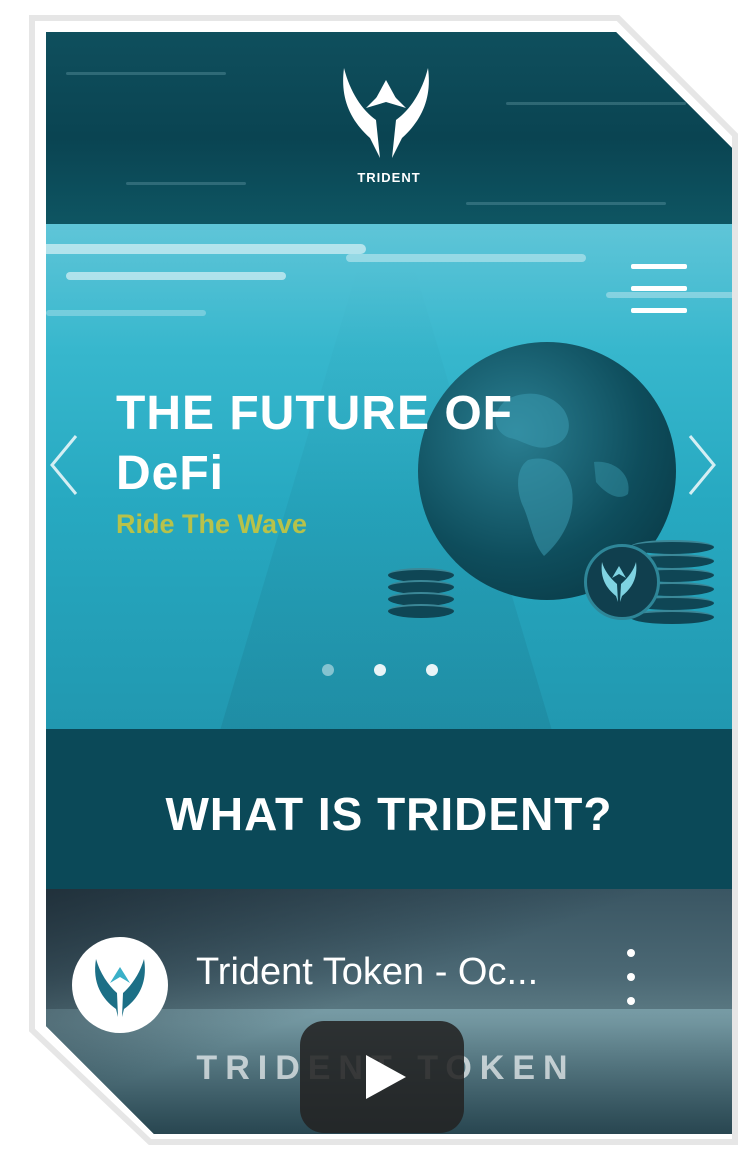 The image size is (747, 1149). What do you see at coordinates (389, 177) in the screenshot?
I see `brand-name: TRIDENT` at bounding box center [389, 177].